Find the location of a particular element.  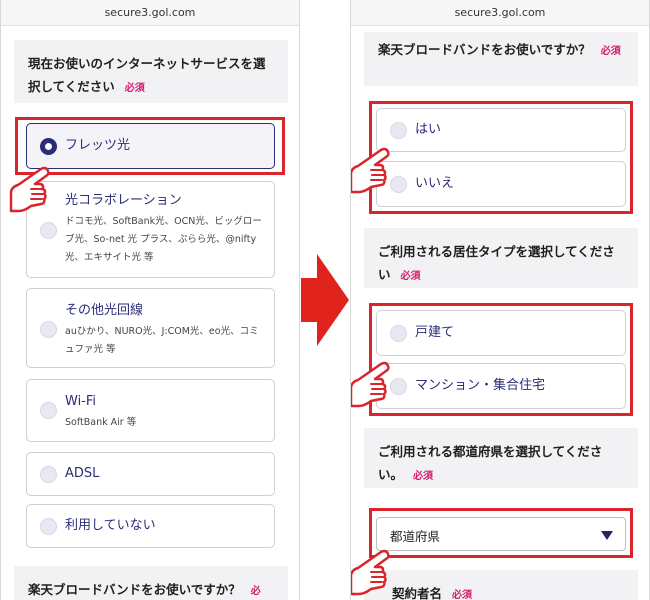

question-service-type: 現在お使いのインターネットサービスを選択してください 必須 is located at coordinates (151, 71).